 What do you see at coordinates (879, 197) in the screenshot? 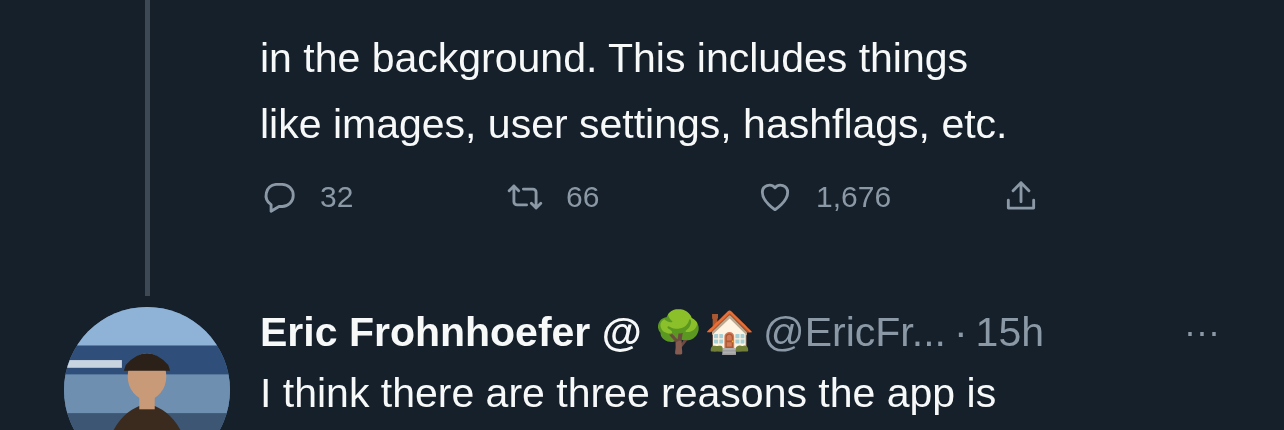
I see `like-button: 1,676` at bounding box center [879, 197].